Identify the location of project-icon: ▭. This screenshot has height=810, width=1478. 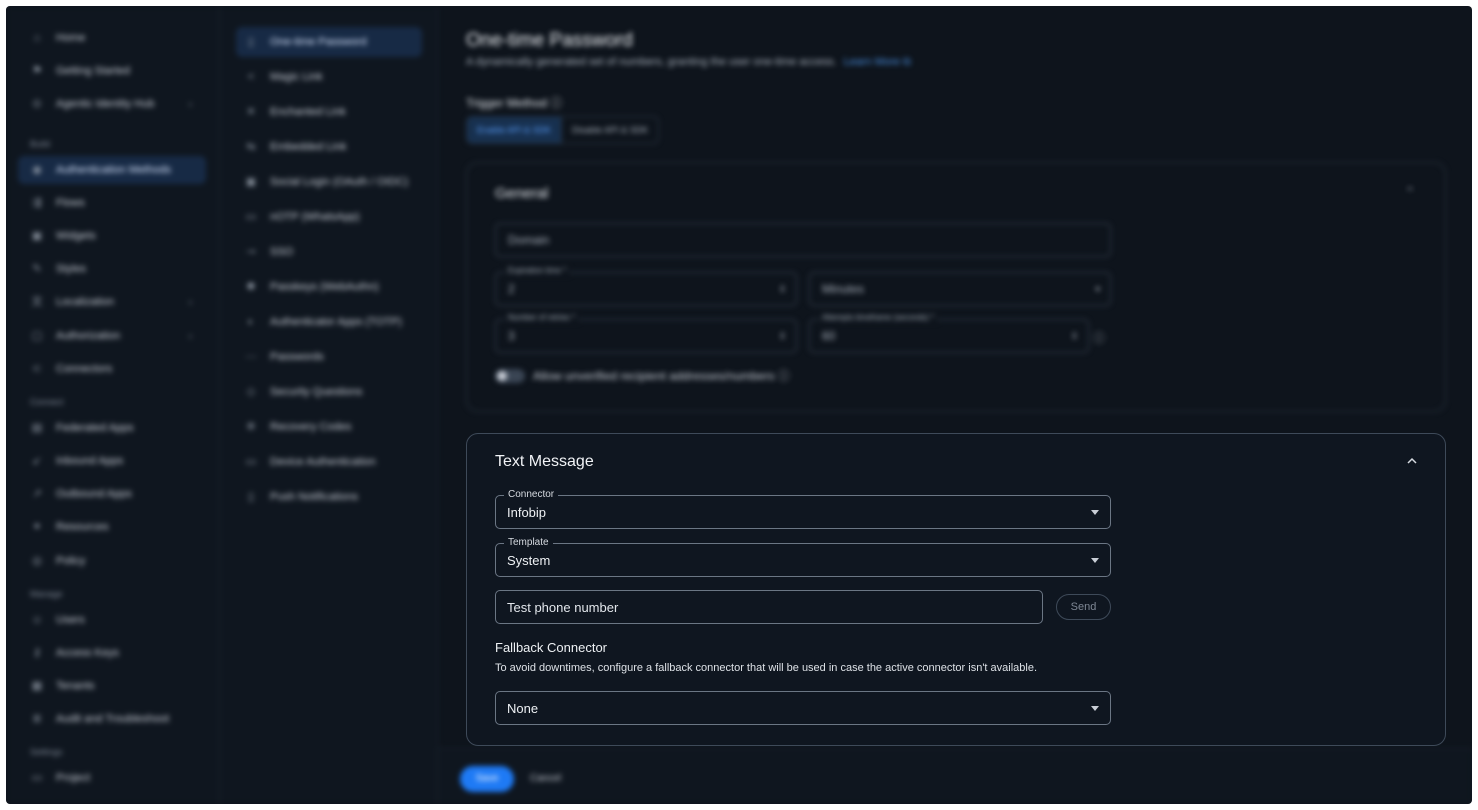
(37, 778).